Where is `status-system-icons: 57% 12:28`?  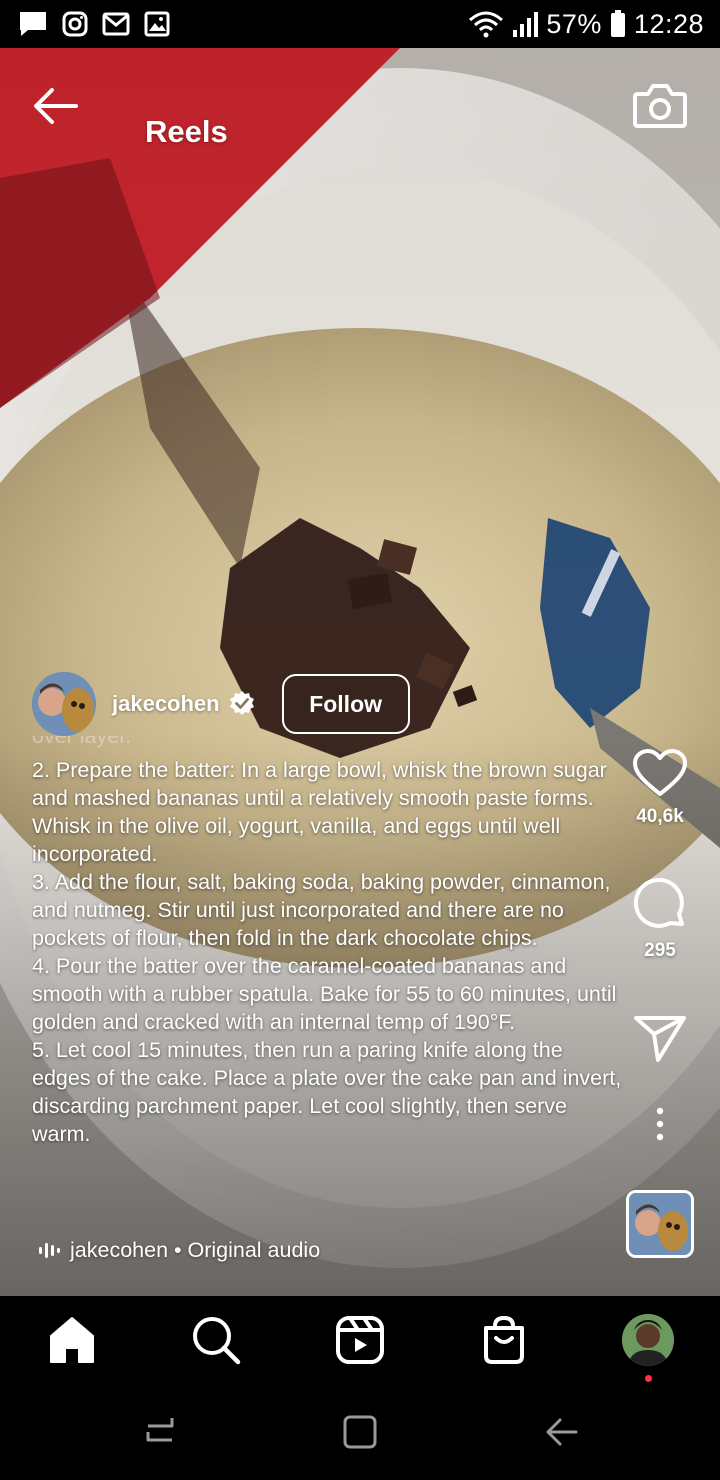
status-system-icons: 57% 12:28 is located at coordinates (586, 24).